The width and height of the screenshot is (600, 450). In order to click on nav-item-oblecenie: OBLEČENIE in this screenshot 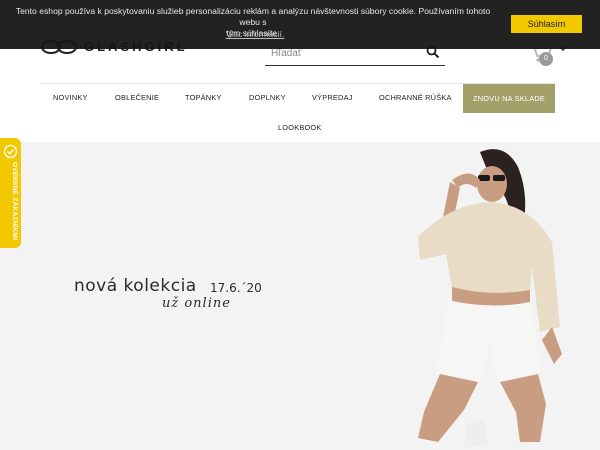, I will do `click(137, 98)`.